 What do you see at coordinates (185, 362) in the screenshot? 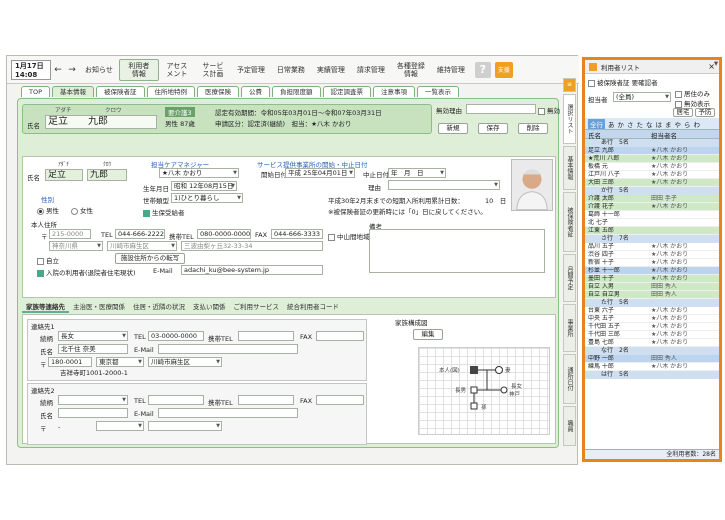
I see `contact1-city-select: 川崎市麻生区` at bounding box center [185, 362].